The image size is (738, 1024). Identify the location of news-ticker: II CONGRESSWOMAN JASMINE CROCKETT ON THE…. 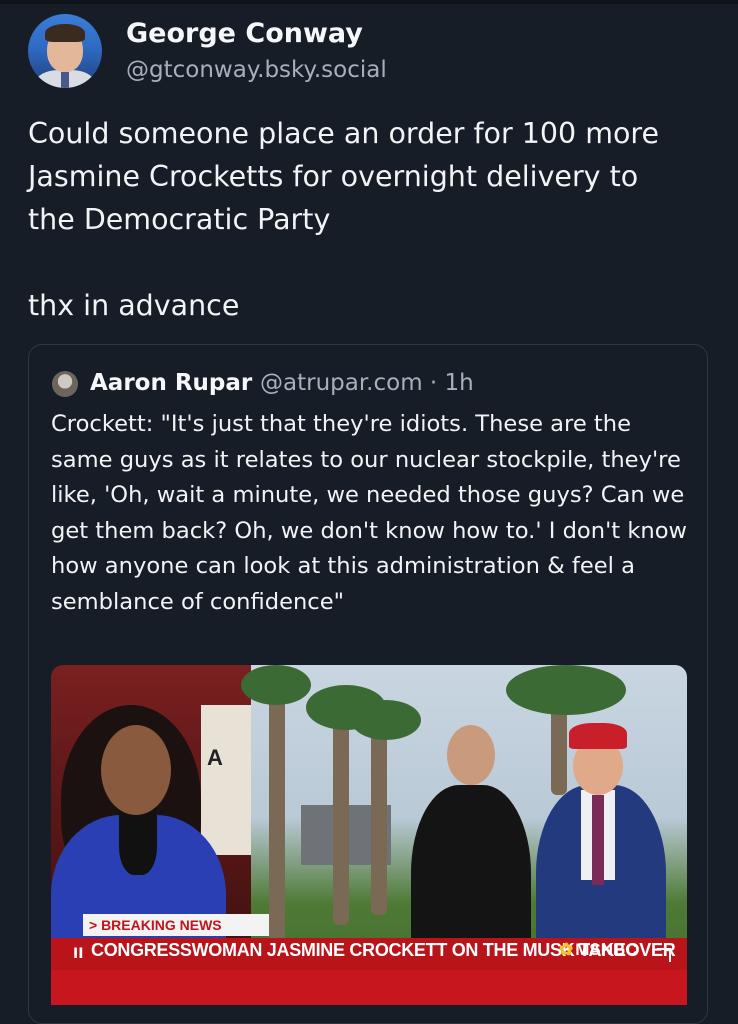
(369, 971).